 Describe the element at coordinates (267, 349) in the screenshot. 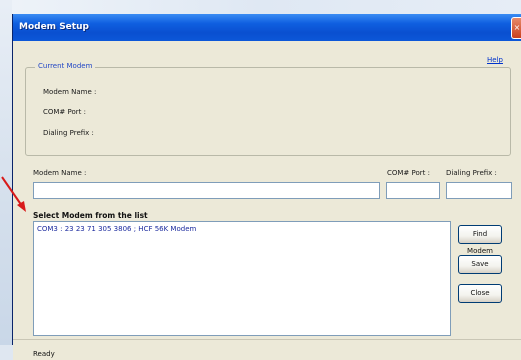

I see `status-bar` at that location.